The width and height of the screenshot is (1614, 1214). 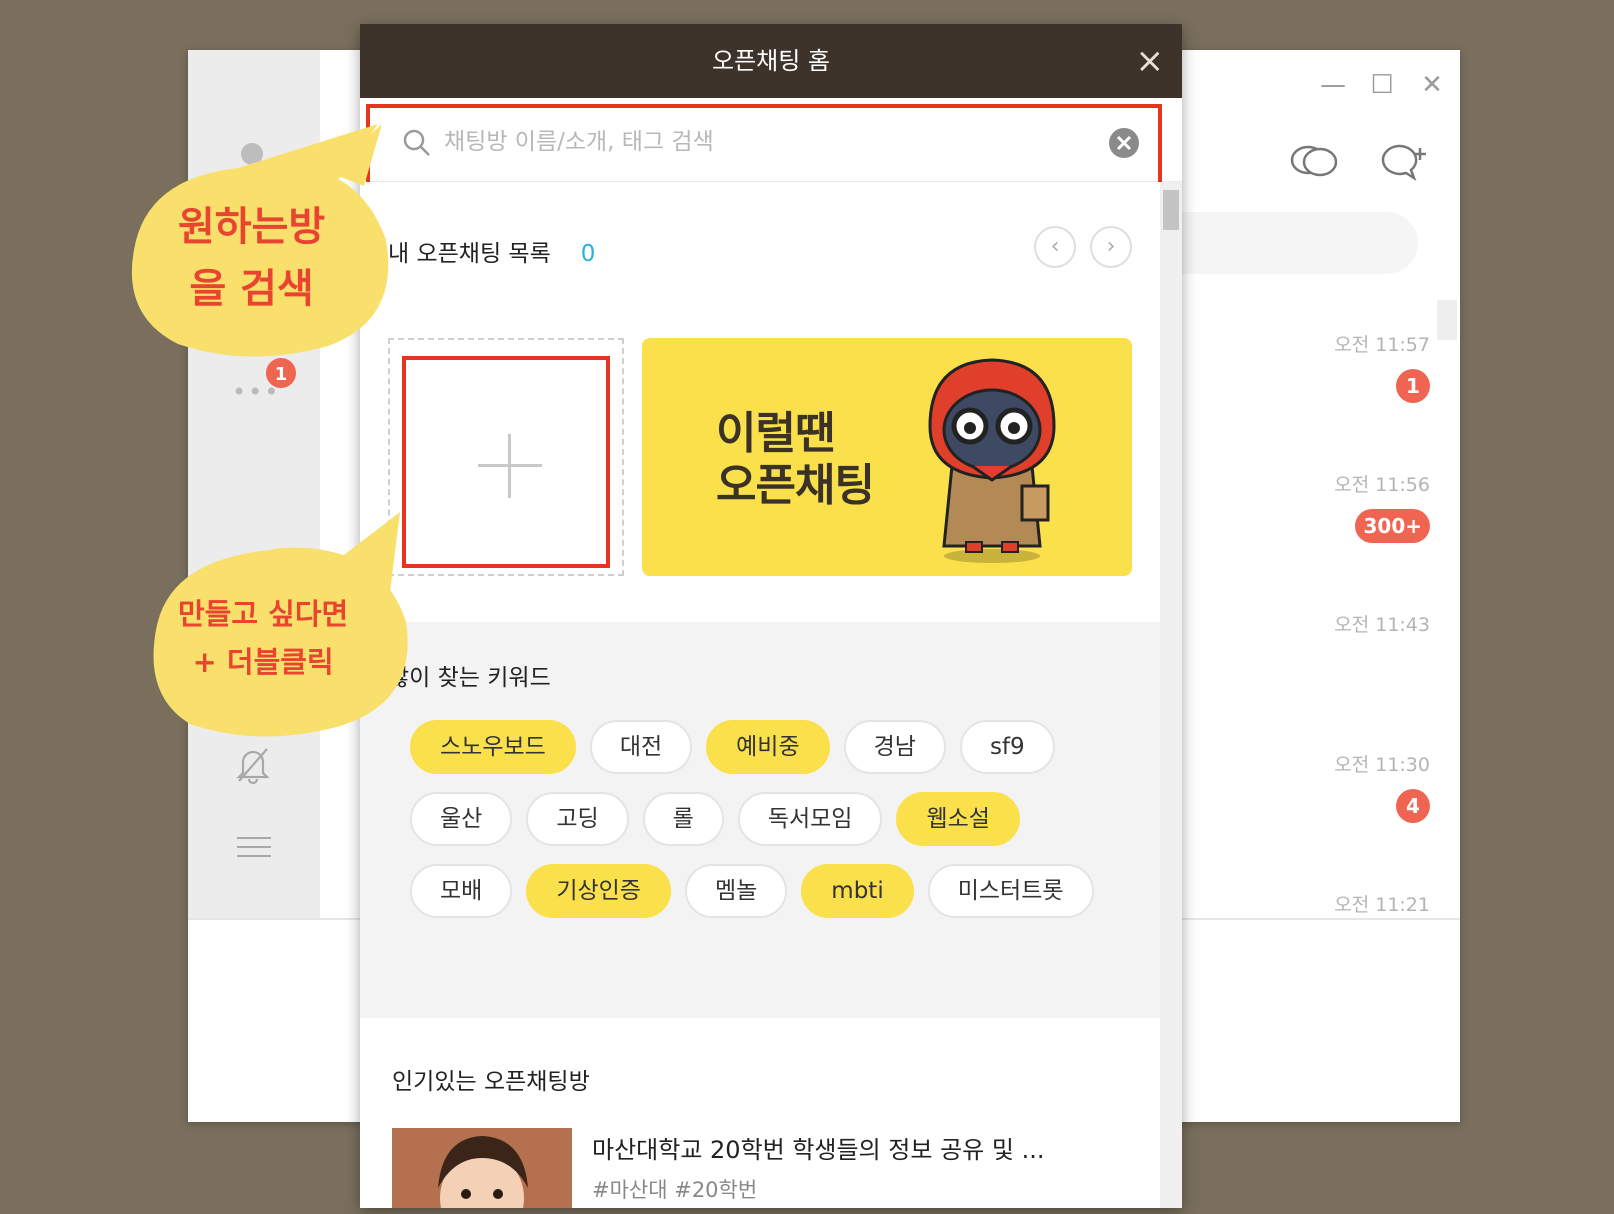 I want to click on dialog-scrollbar, so click(x=1171, y=695).